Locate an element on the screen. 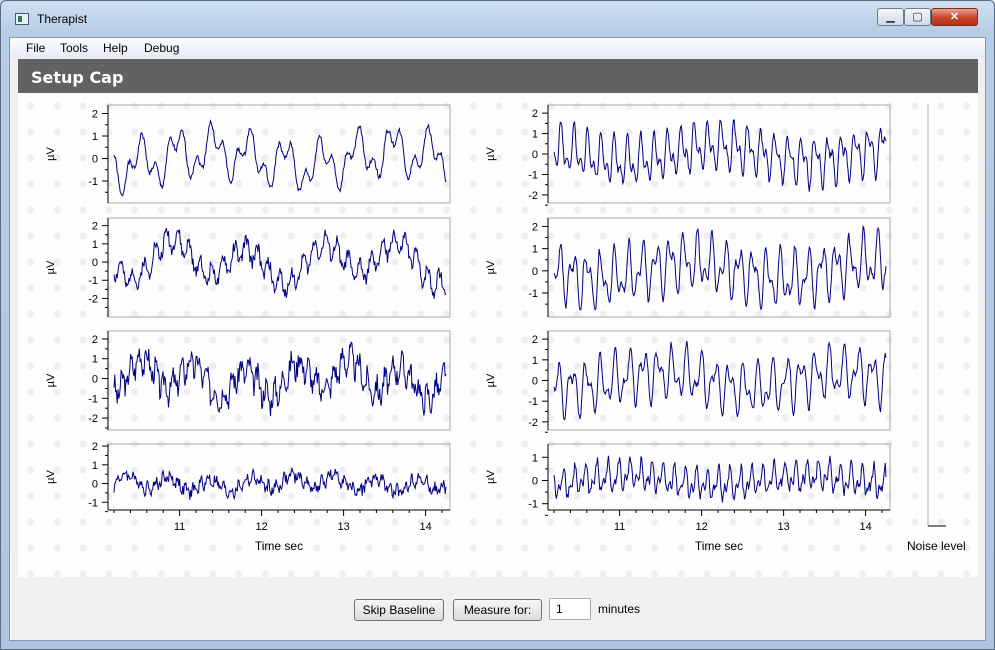 Image resolution: width=995 pixels, height=650 pixels. eeg-chart-right-4: 1 0 -1 µV 11 12 13 14 Time sec is located at coordinates (688, 498).